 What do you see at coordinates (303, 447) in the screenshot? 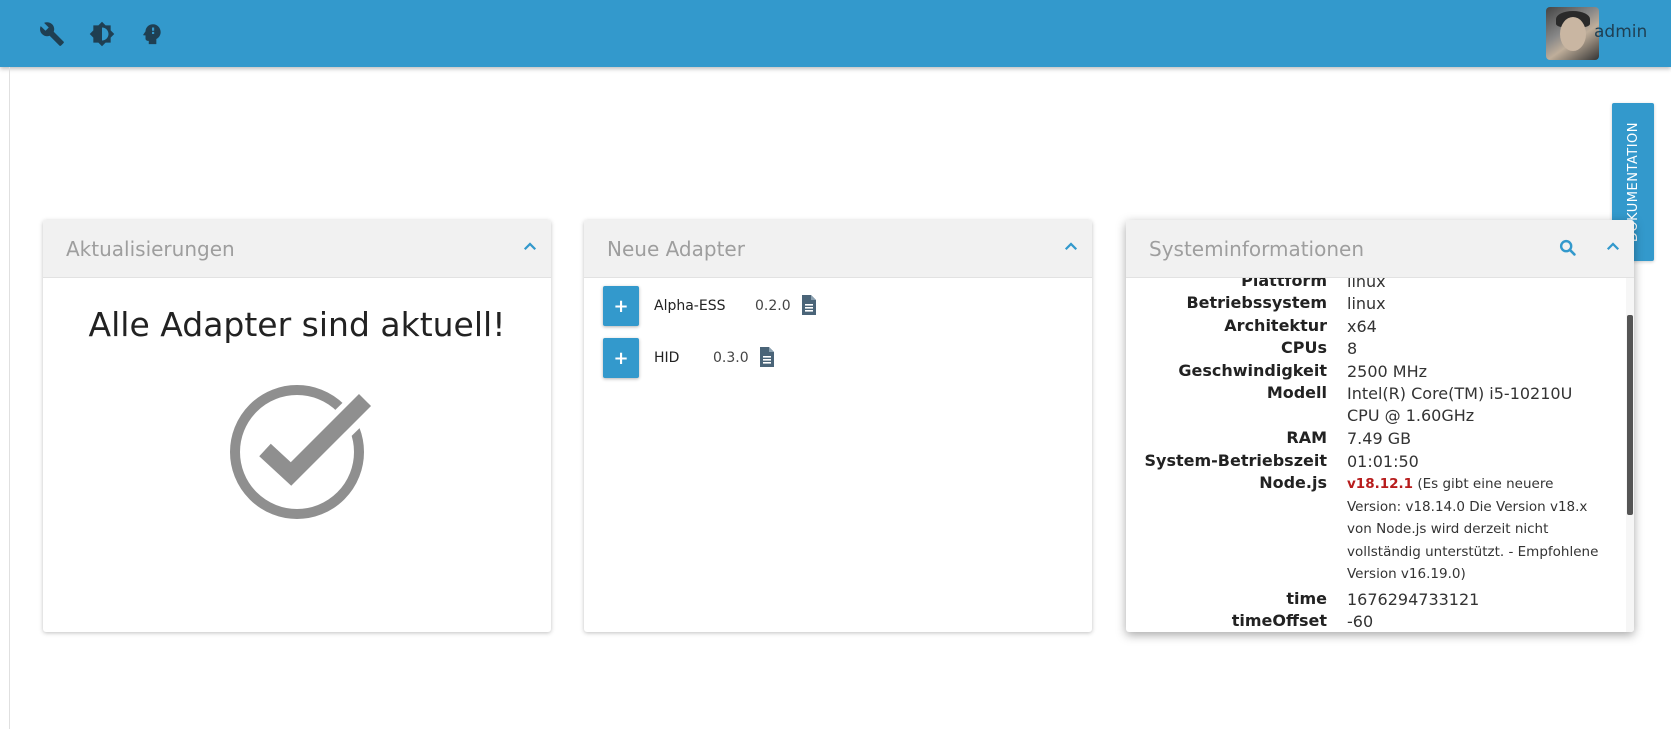
I see `check-circle-icon` at bounding box center [303, 447].